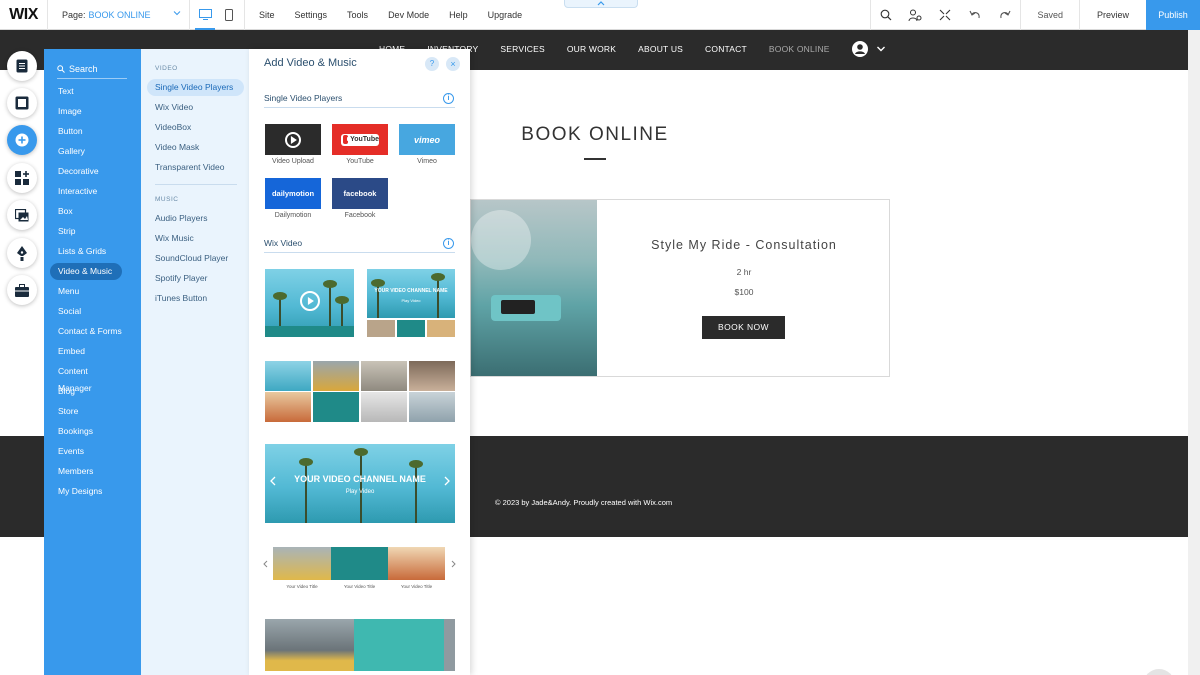 This screenshot has height=675, width=1200. Describe the element at coordinates (195, 147) in the screenshot. I see `subcategory-video-mask: Video Mask` at that location.